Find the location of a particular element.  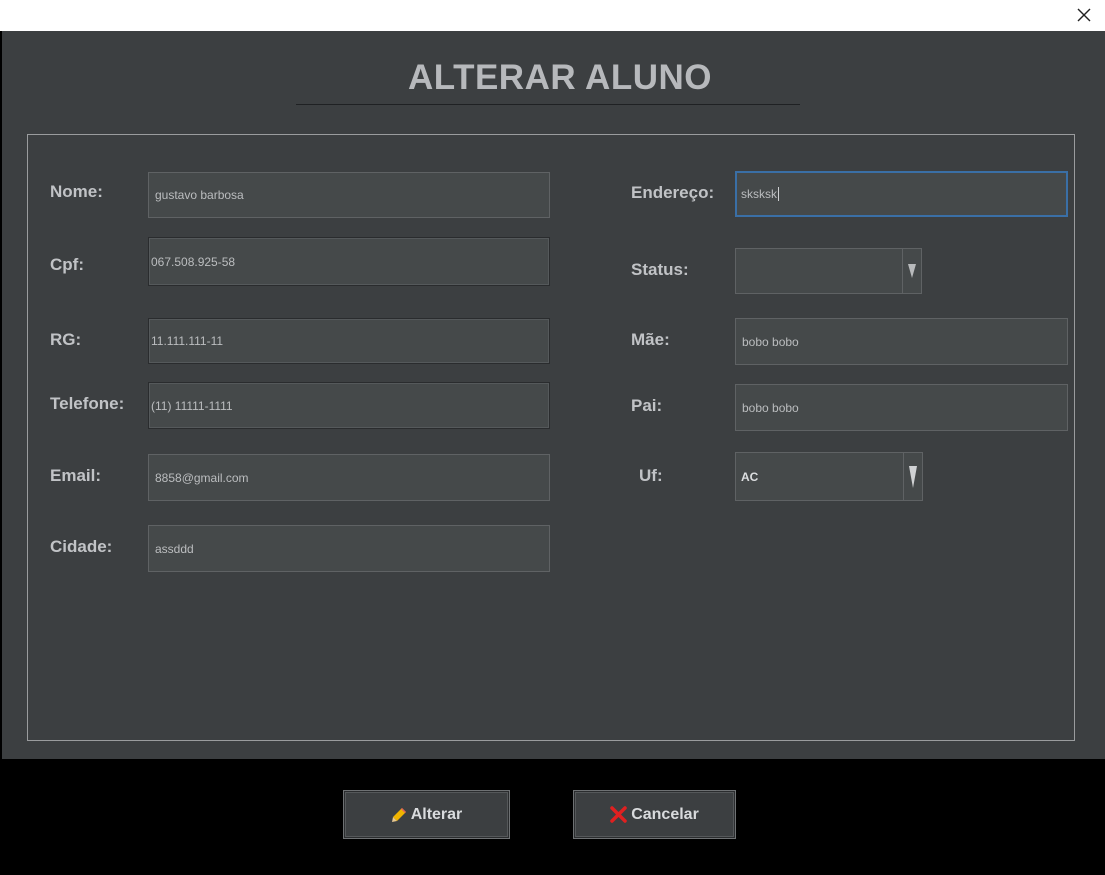

email-label: Email: is located at coordinates (76, 475).